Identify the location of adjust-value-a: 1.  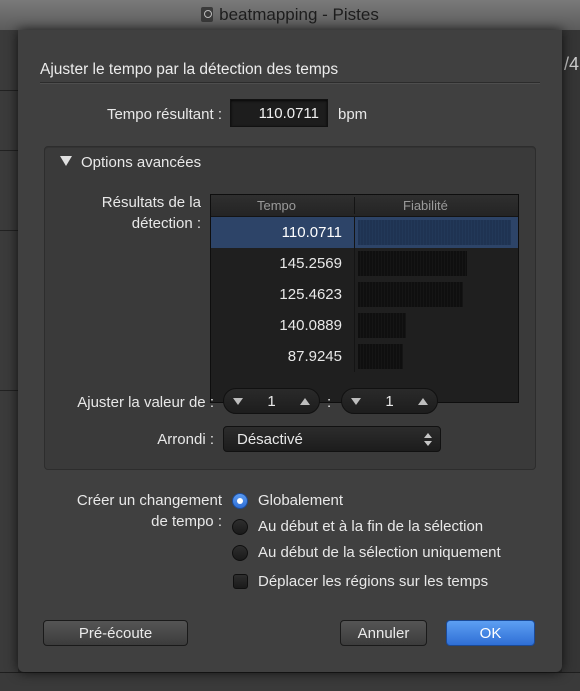
(271, 401).